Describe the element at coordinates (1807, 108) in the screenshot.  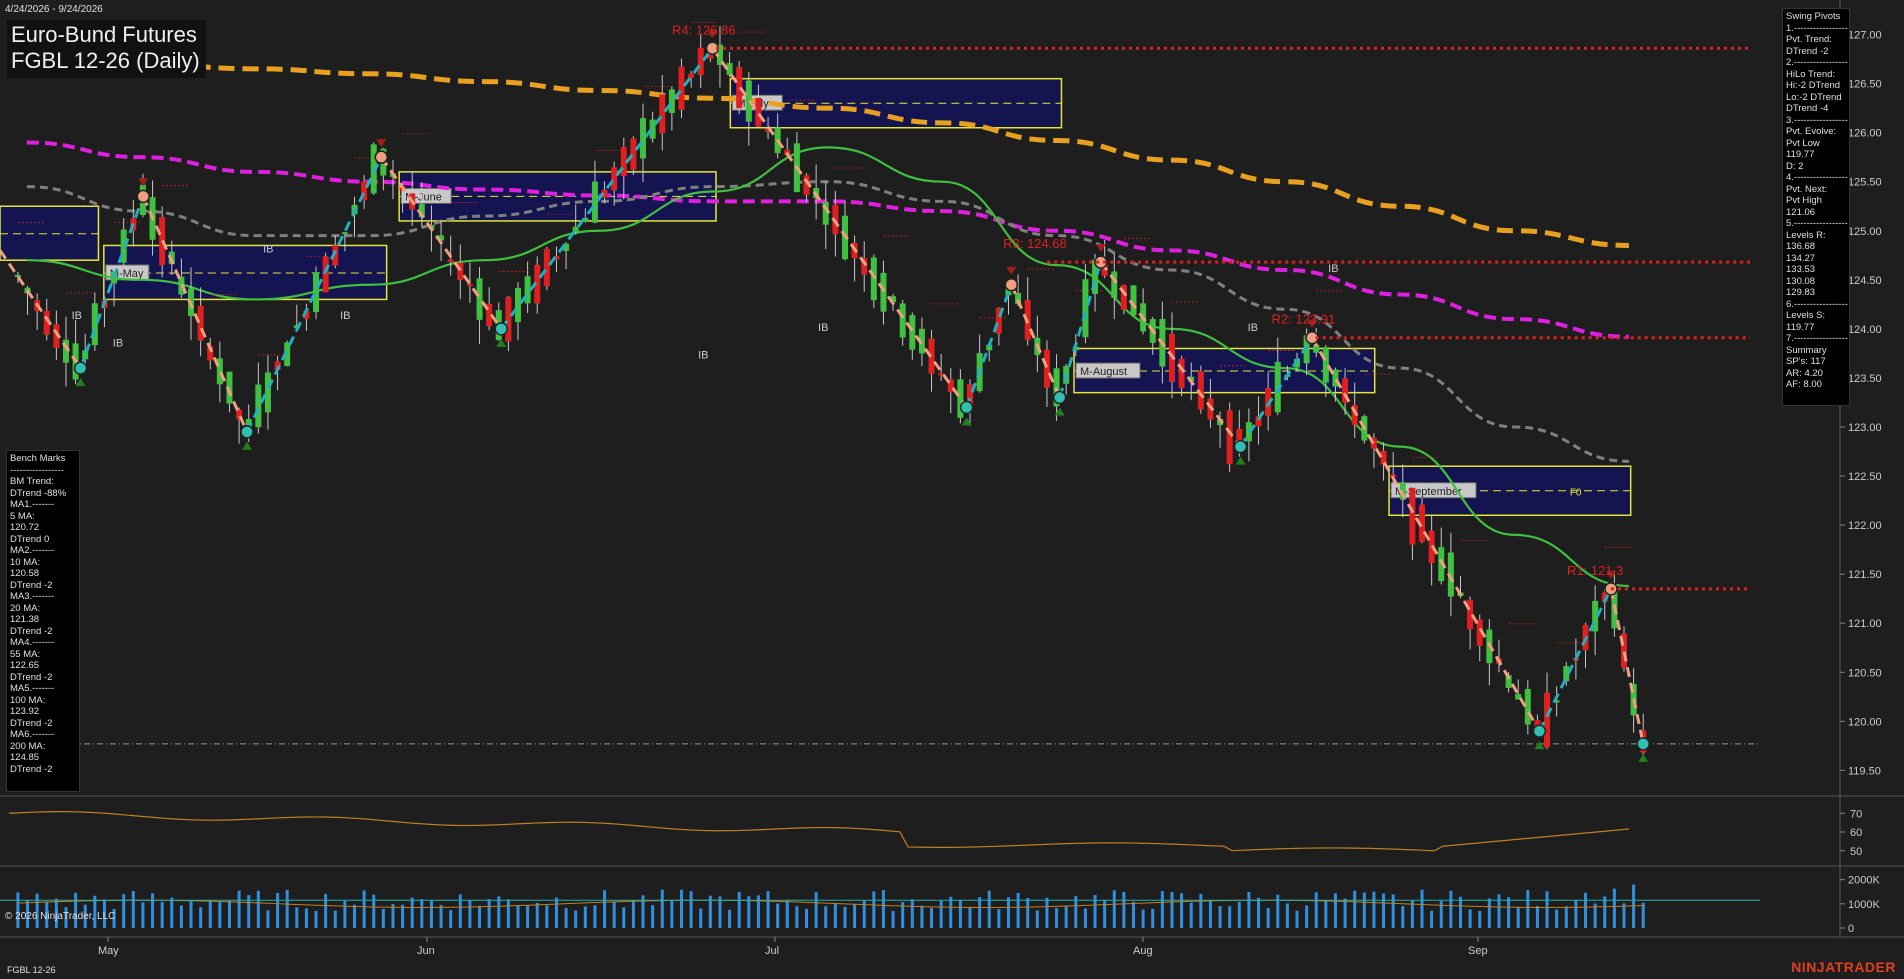
I see `swing-pivots-line: DTrend -4` at that location.